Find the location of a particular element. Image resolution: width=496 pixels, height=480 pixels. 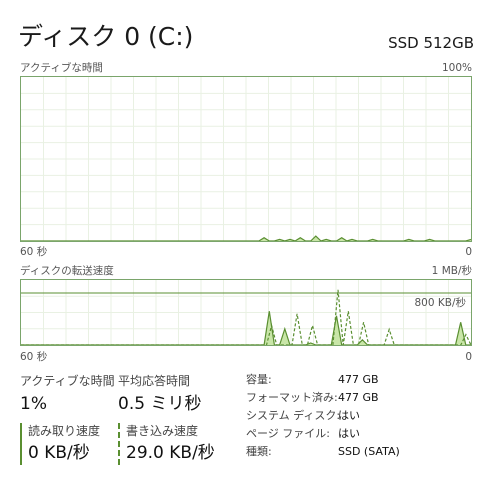

property-formatted-value: 477 GB is located at coordinates (358, 397).